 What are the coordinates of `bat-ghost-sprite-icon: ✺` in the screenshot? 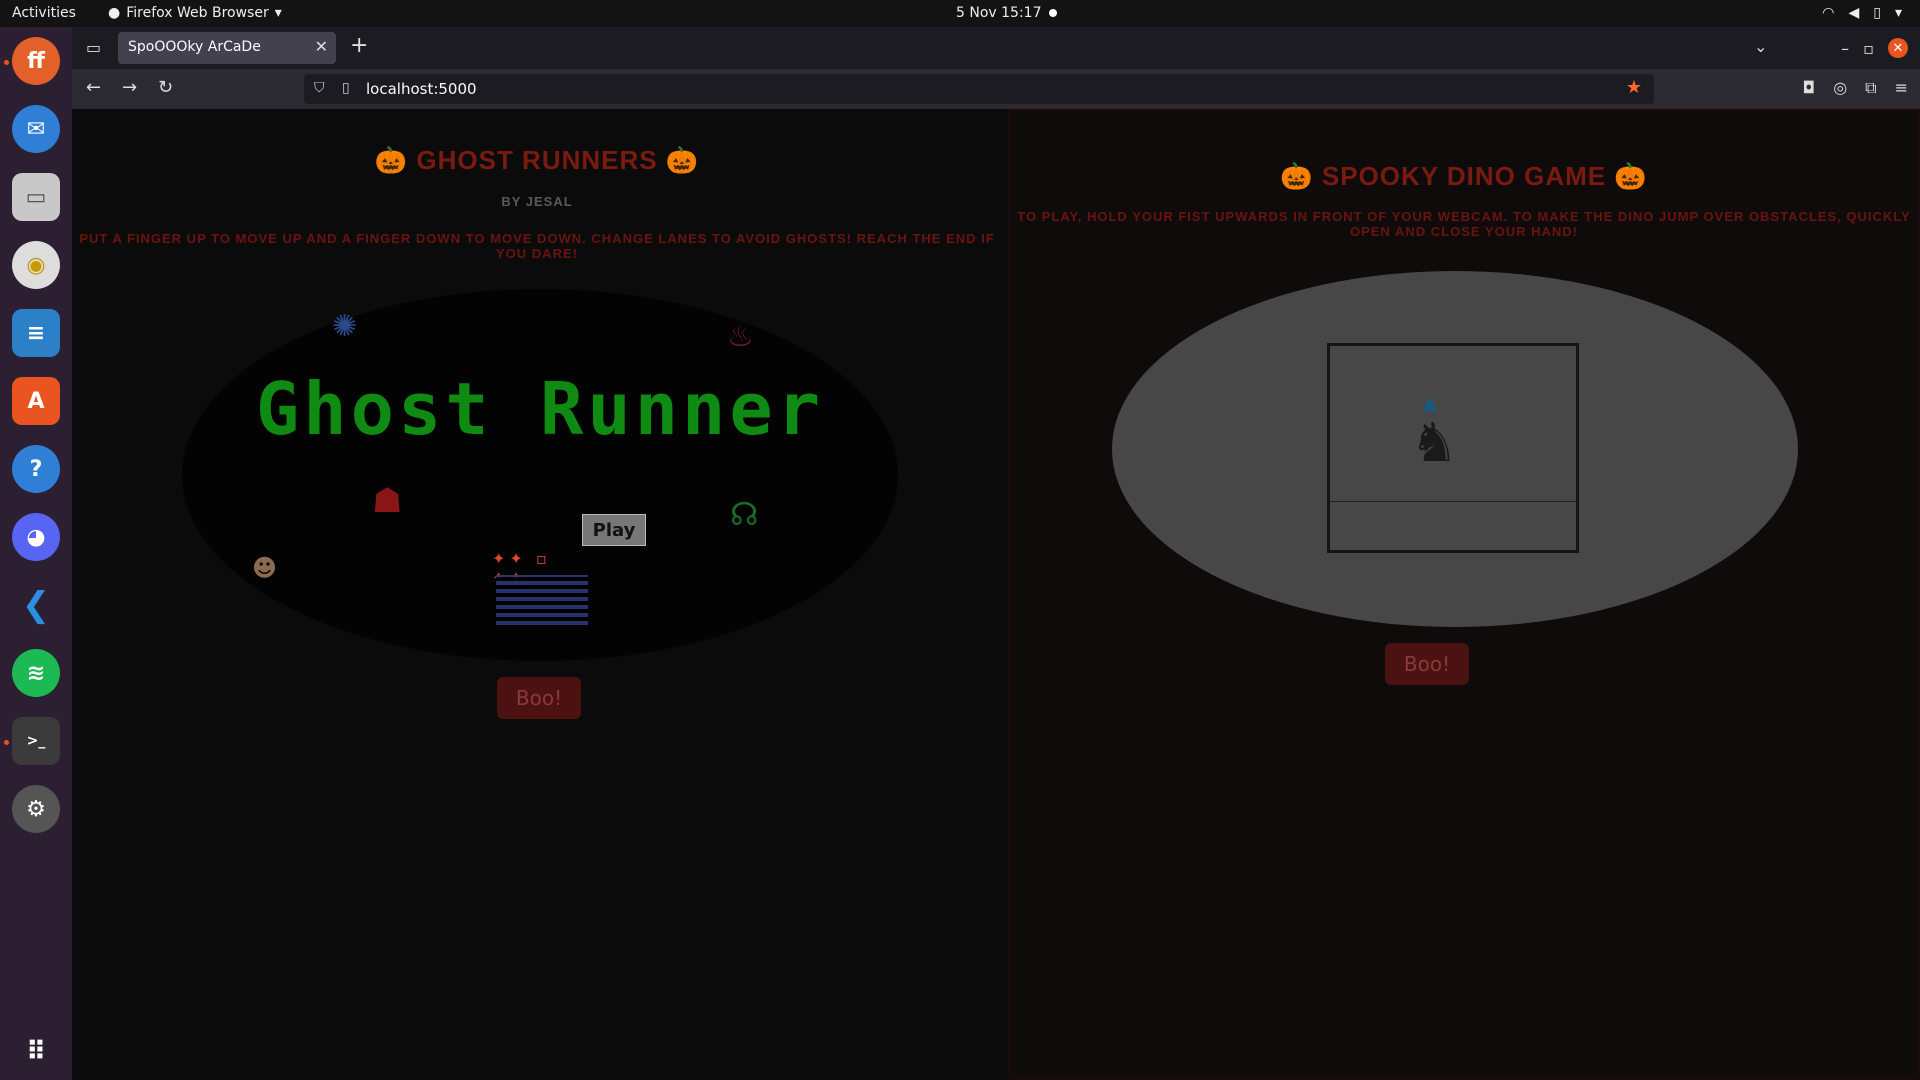 It's located at (345, 326).